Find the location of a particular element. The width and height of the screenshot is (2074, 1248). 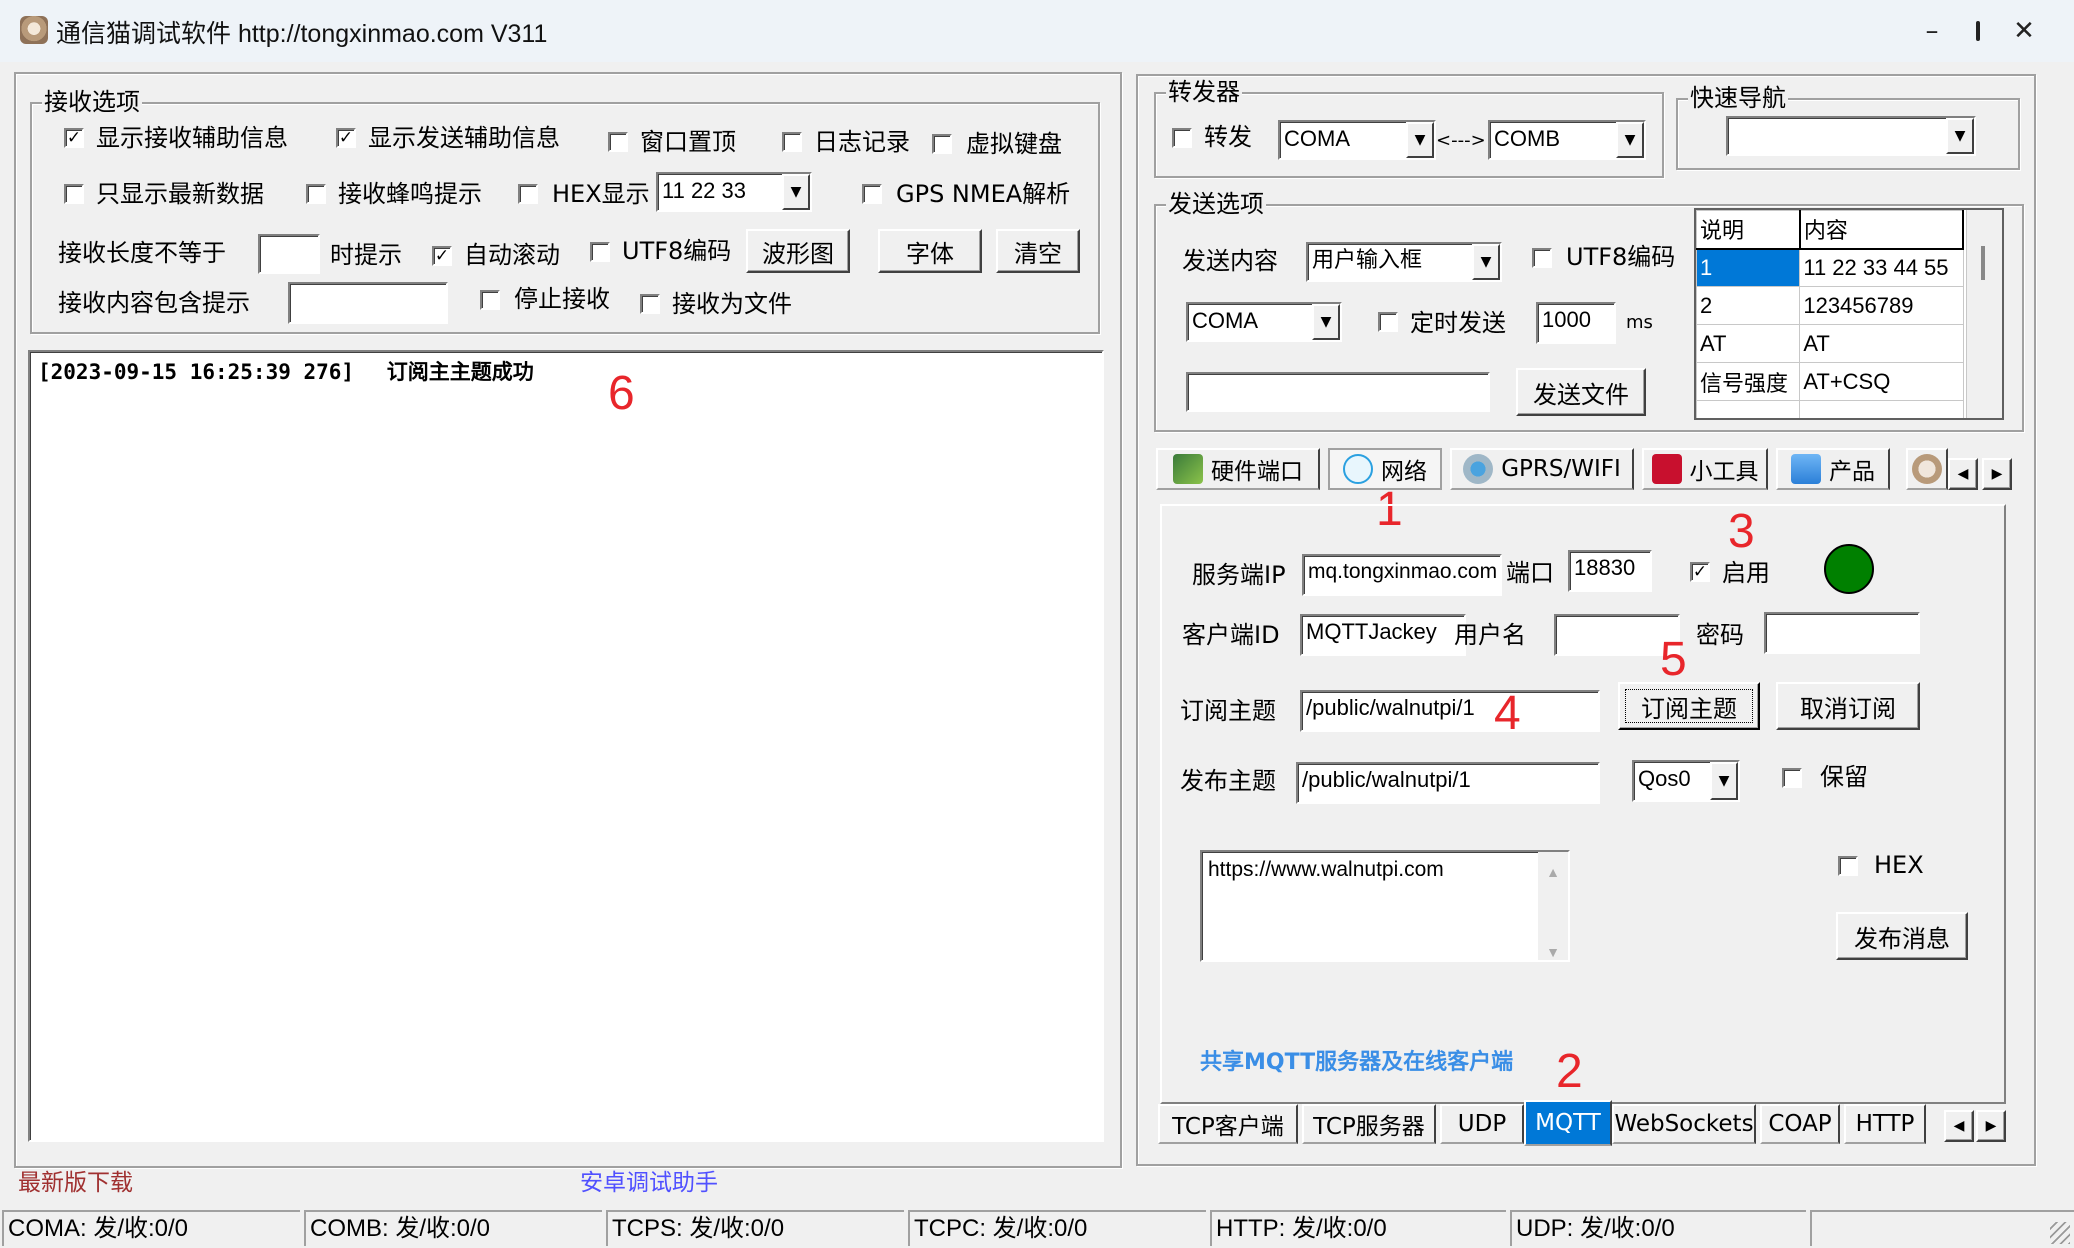

server-ip-input: mq.tongxinmao.com is located at coordinates (1402, 575).